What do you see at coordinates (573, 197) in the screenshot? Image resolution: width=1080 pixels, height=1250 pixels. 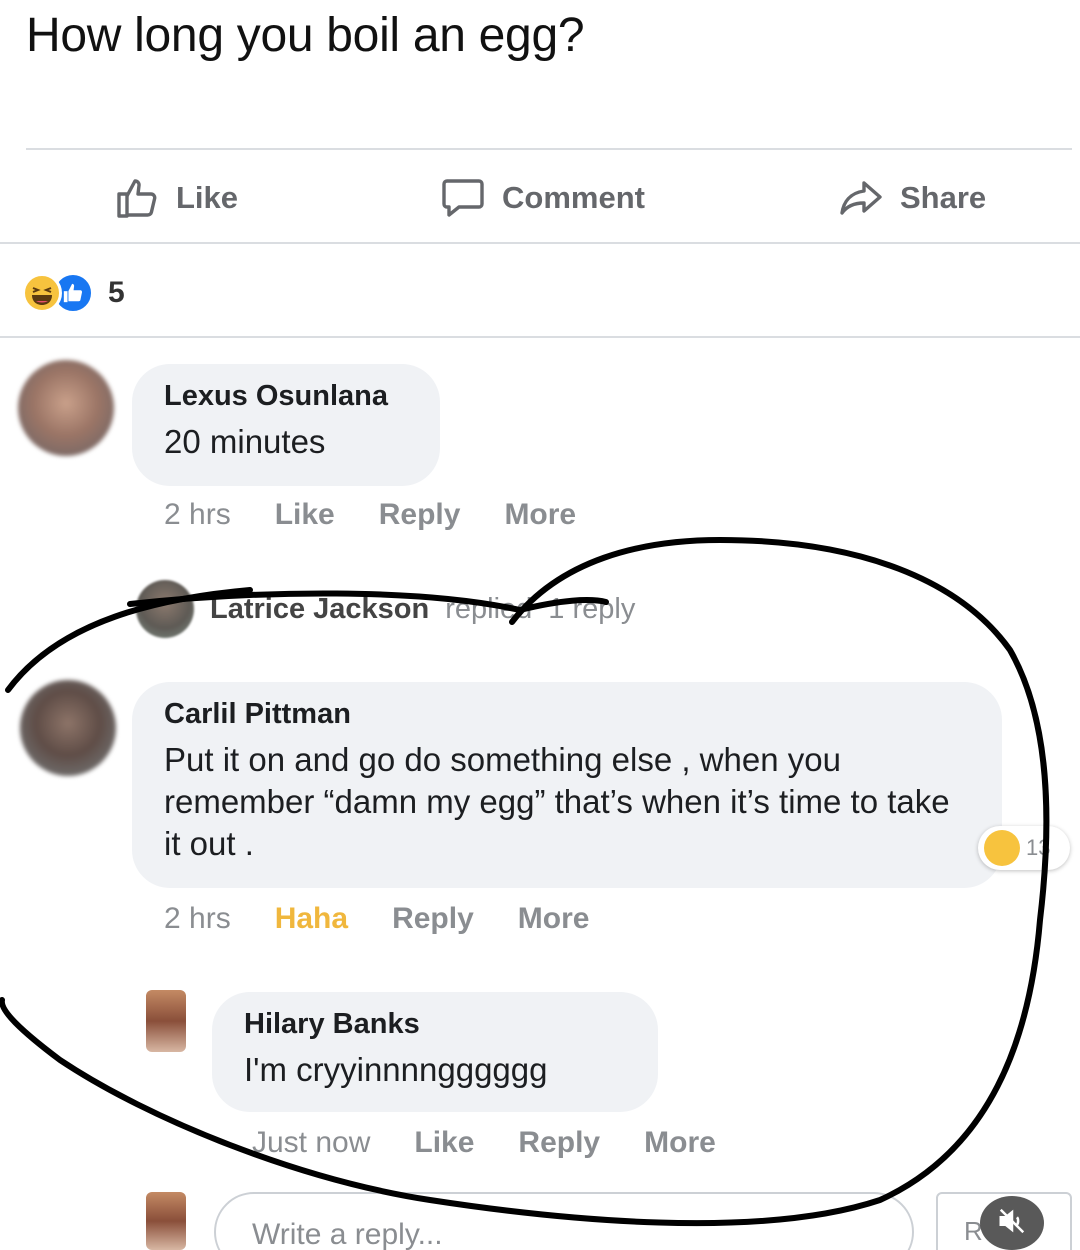 I see `comment-label: Comment` at bounding box center [573, 197].